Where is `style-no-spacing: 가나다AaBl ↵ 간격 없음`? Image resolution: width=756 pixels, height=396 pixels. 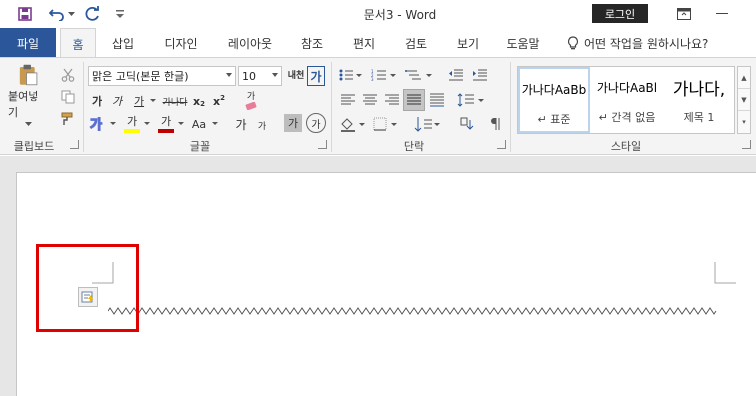 style-no-spacing: 가나다AaBl ↵ 간격 없음 is located at coordinates (627, 100).